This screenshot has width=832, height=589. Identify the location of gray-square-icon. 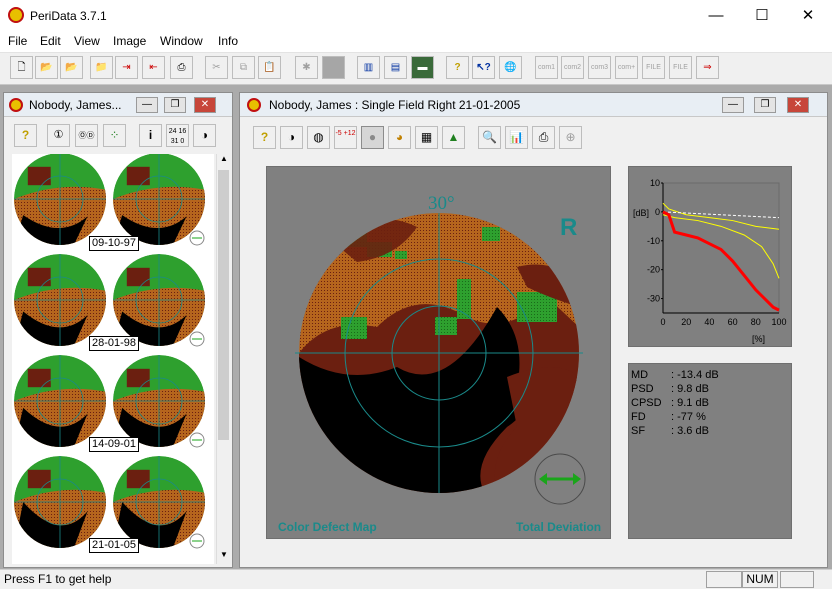
(333, 67).